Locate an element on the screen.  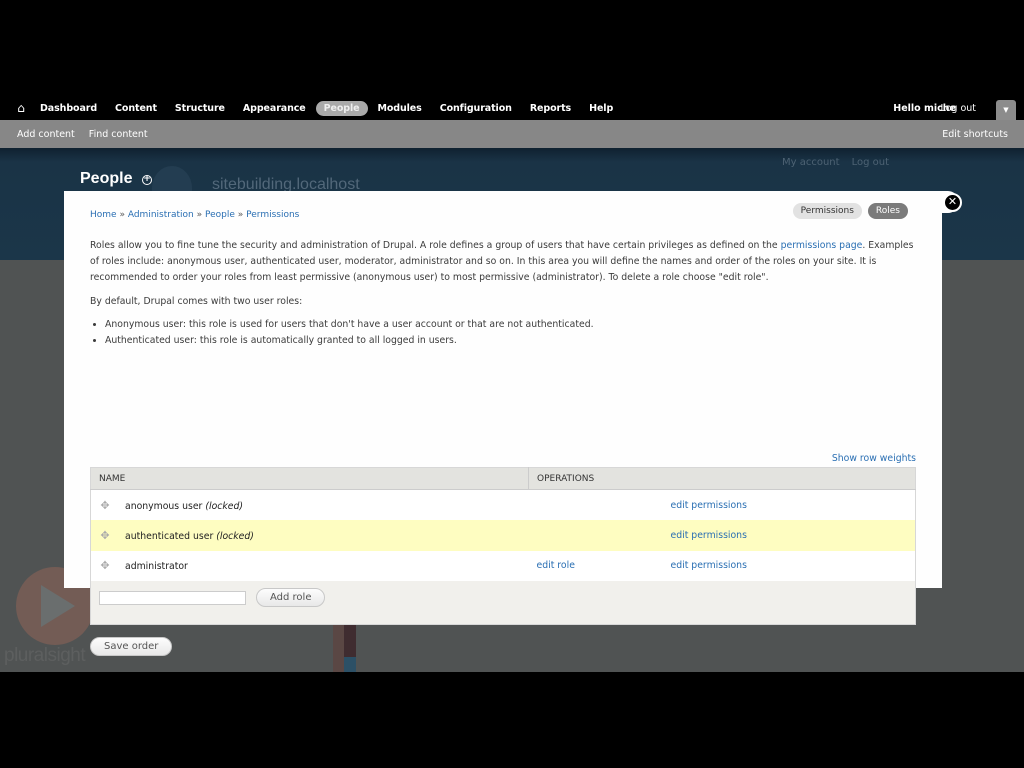
permissions-page-link: permissions page is located at coordinates (822, 245).